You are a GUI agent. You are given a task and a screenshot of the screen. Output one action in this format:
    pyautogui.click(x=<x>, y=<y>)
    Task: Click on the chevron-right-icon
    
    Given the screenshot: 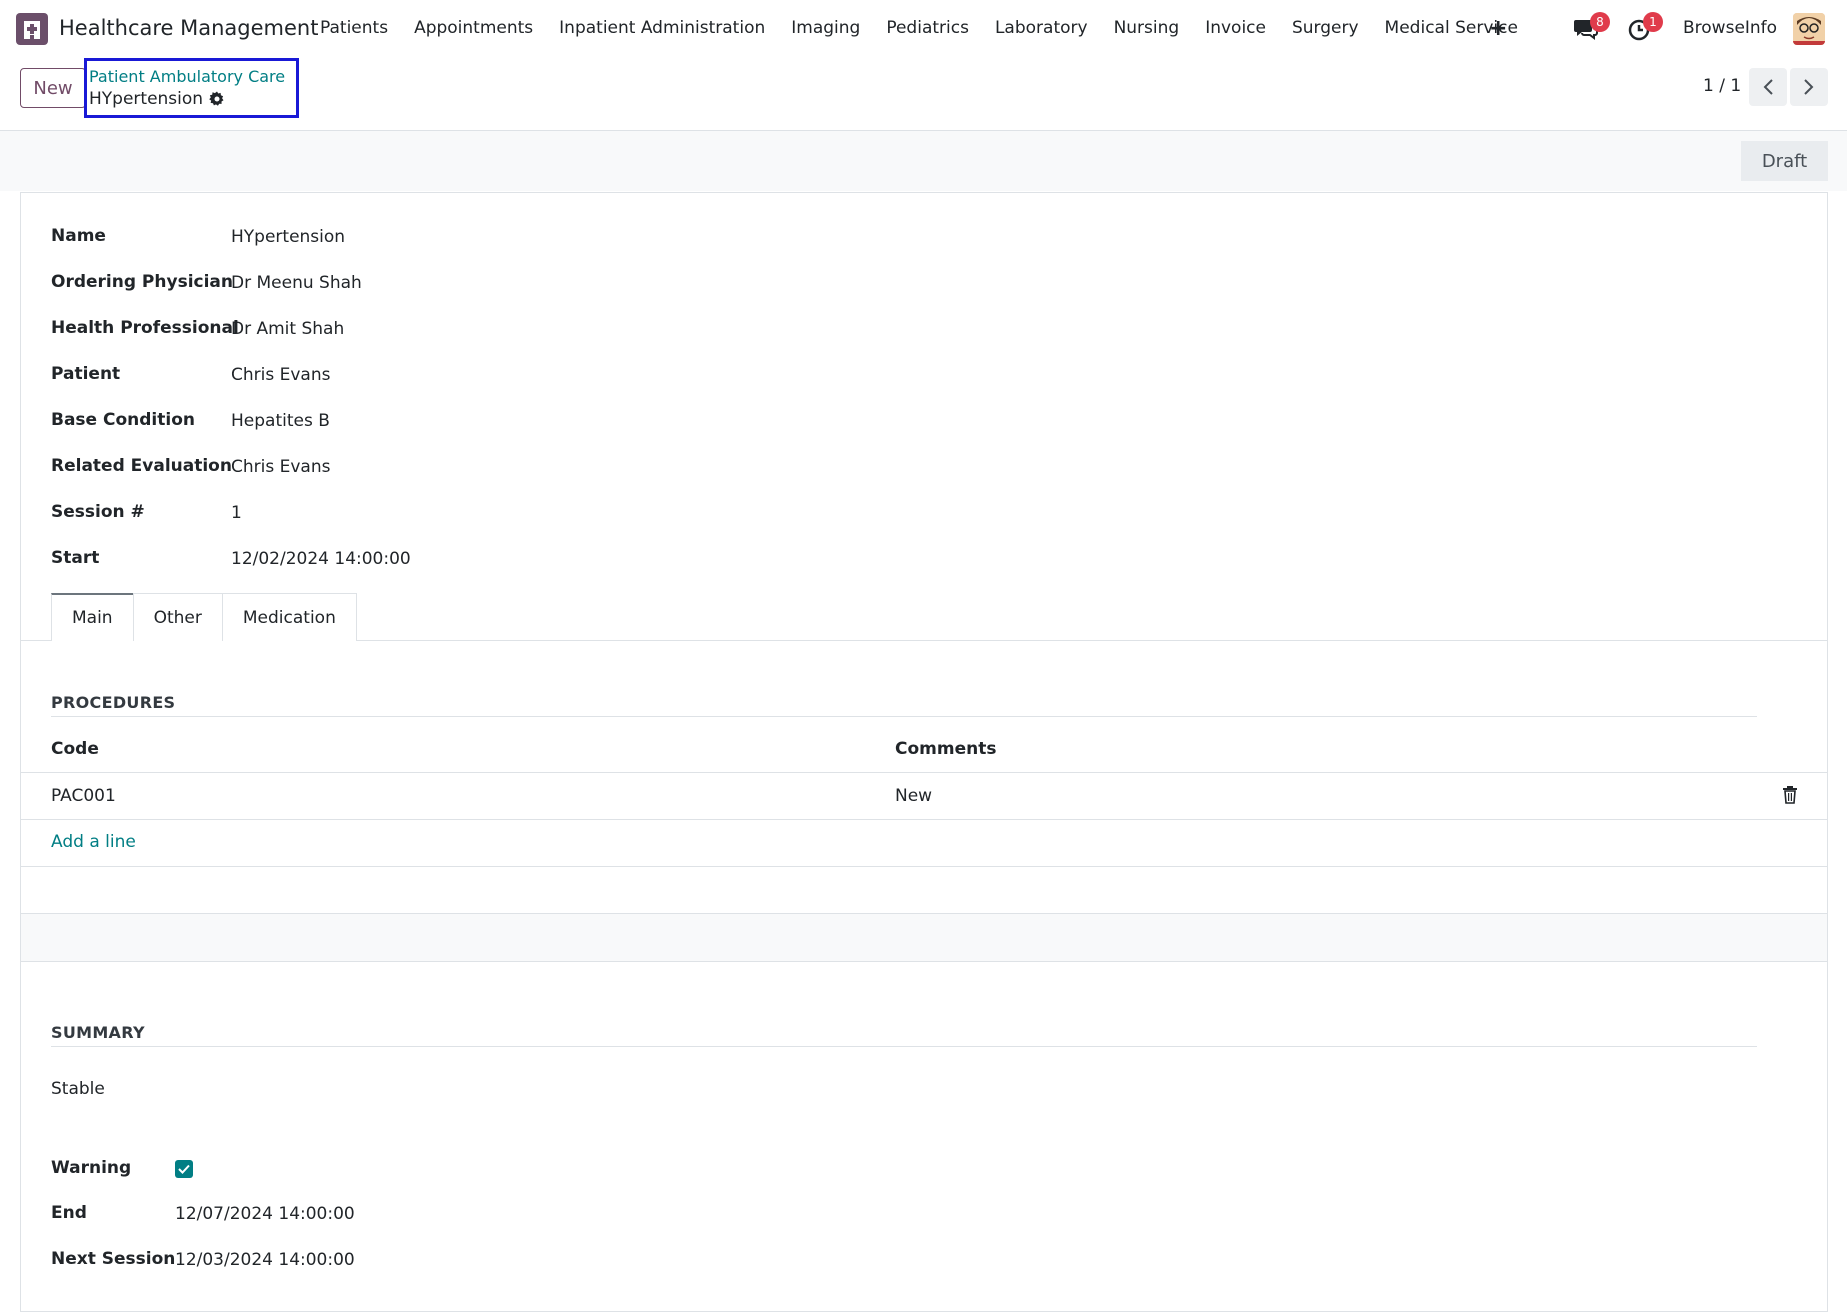 What is the action you would take?
    pyautogui.click(x=1809, y=87)
    